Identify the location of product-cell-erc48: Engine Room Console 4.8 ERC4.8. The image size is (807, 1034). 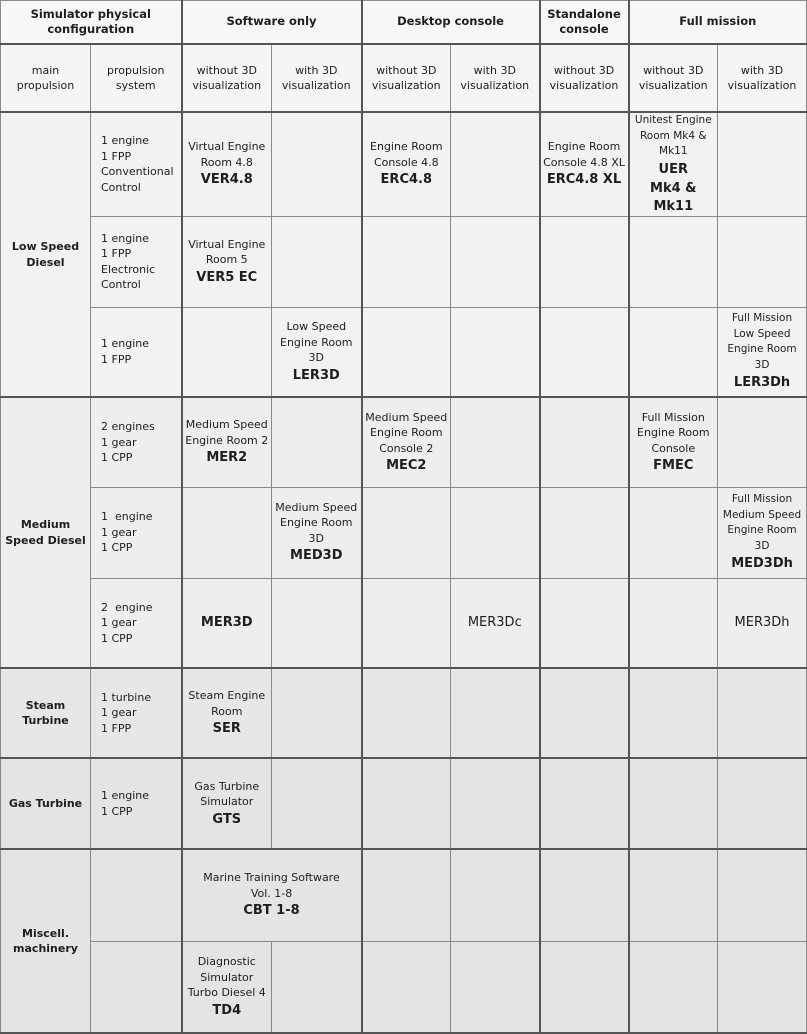
(406, 164).